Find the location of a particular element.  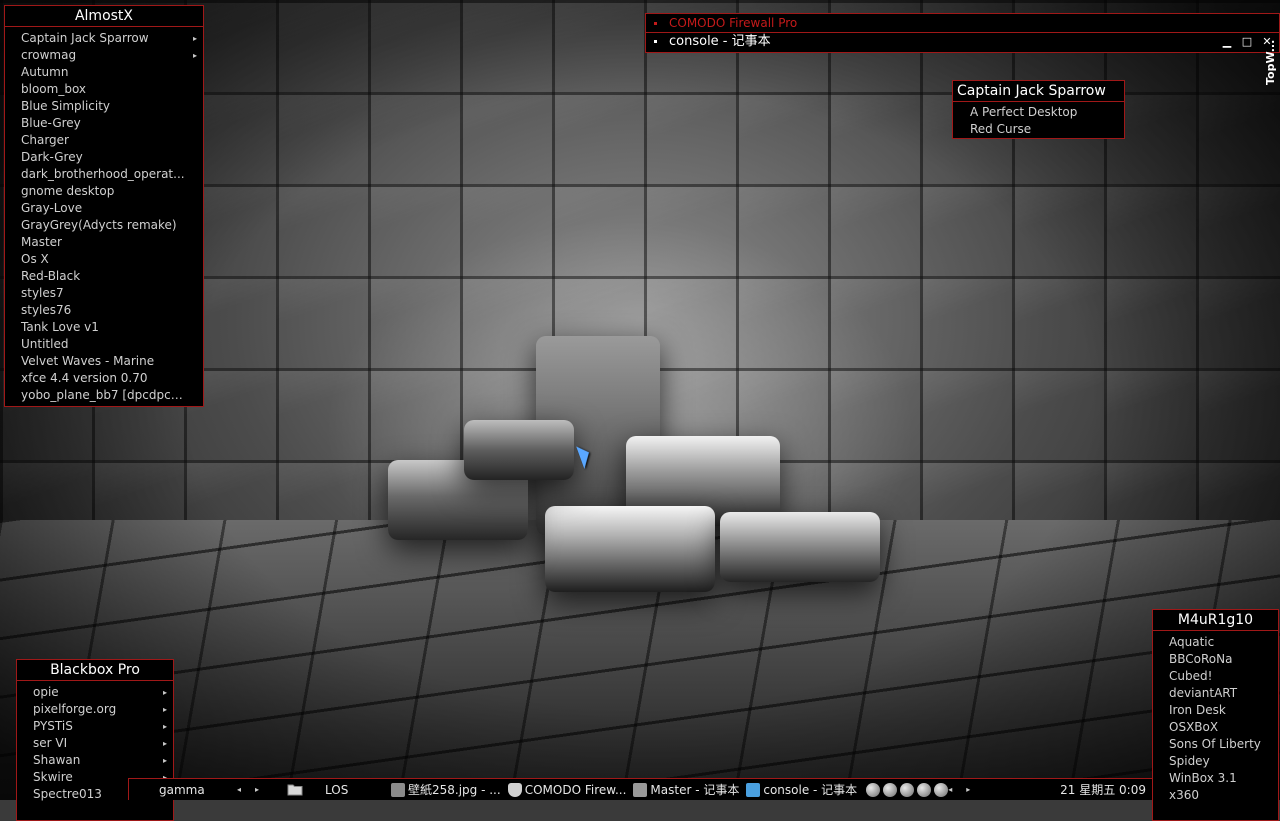

menu-item-red-curse: Red Curse is located at coordinates (1038, 129).